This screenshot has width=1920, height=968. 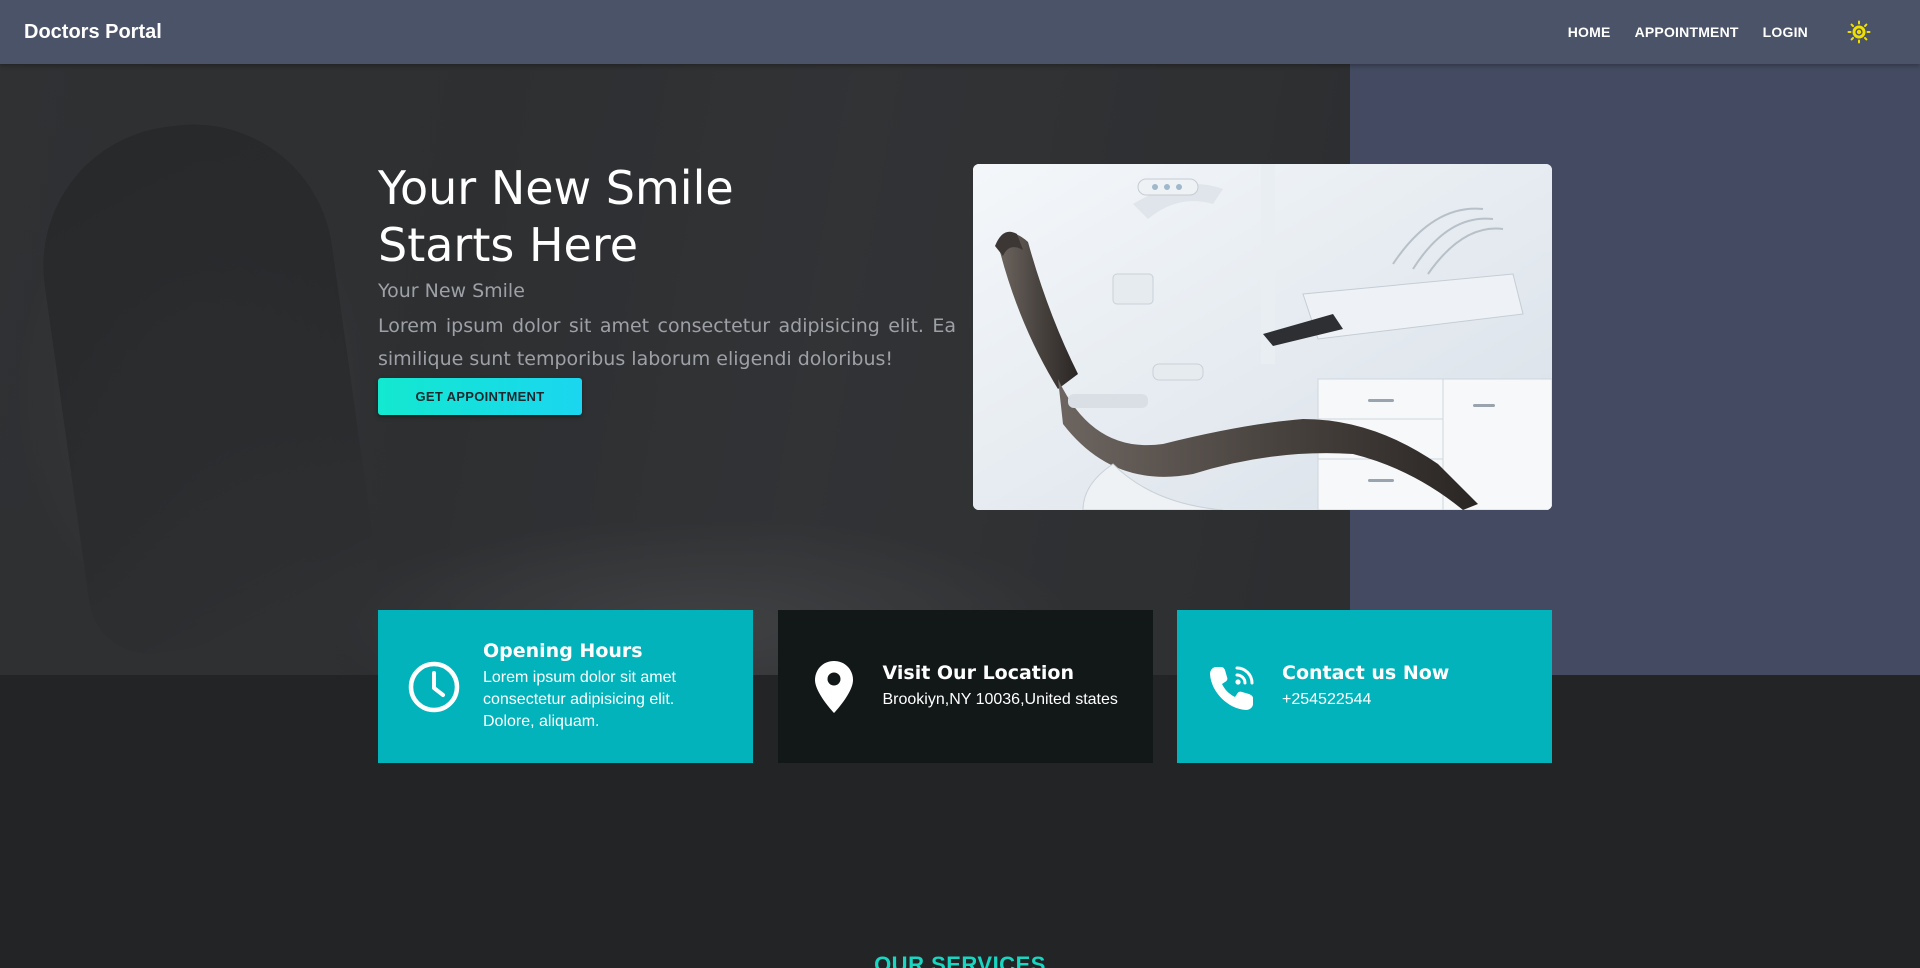 I want to click on nav-menu: HOME APPOINTMENT LOGIN, so click(x=1720, y=32).